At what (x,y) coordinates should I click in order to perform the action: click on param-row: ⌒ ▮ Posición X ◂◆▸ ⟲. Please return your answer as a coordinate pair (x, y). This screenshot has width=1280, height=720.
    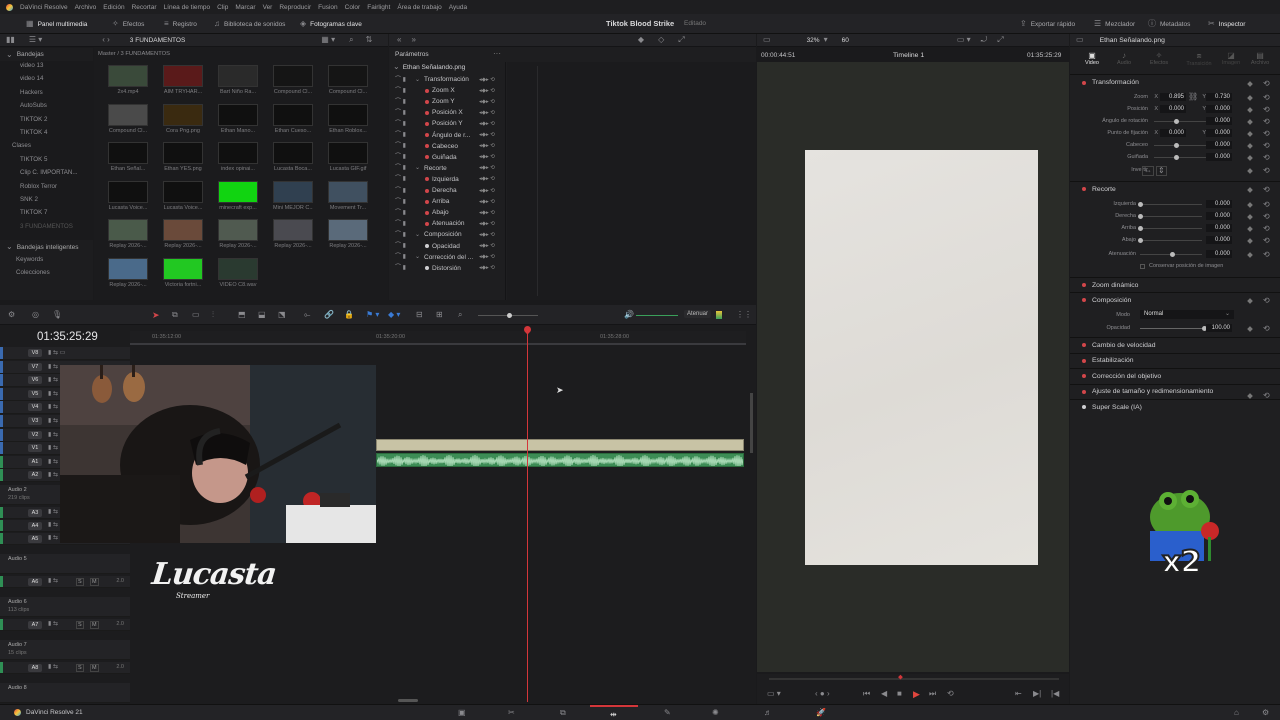
    Looking at the image, I should click on (447, 112).